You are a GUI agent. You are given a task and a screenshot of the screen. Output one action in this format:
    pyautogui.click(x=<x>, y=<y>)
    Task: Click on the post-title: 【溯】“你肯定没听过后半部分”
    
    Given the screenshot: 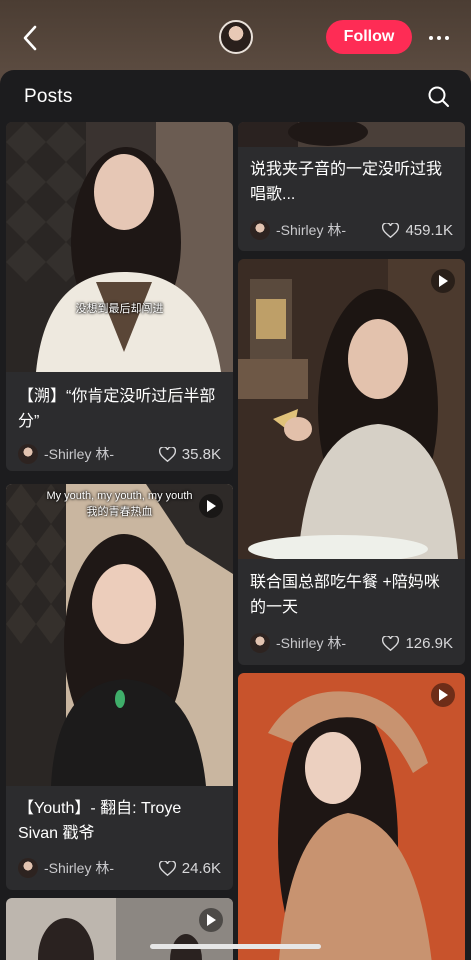 What is the action you would take?
    pyautogui.click(x=117, y=409)
    